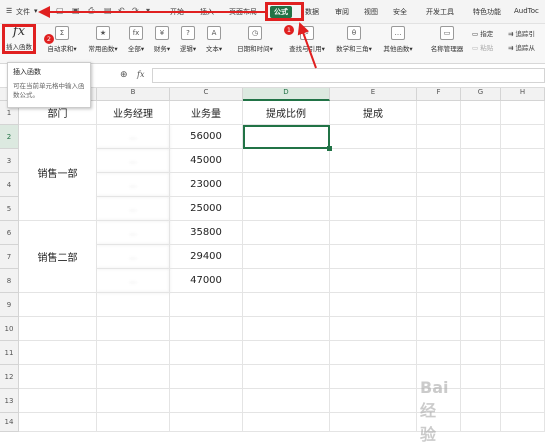  I want to click on arrow-to-formulas-tab, so click(307, 45).